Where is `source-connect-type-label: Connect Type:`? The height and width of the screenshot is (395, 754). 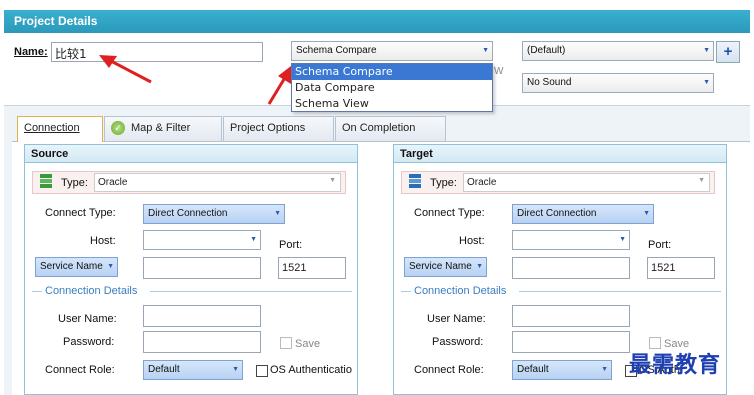
source-connect-type-label: Connect Type: is located at coordinates (80, 213).